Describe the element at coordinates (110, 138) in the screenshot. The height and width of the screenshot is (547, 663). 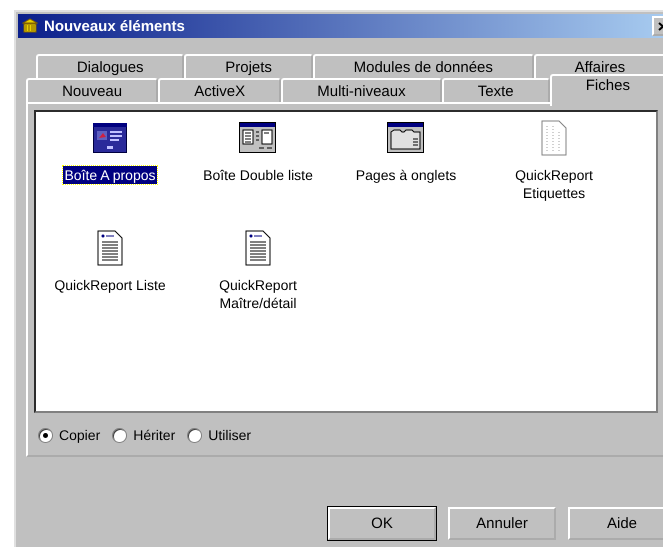
I see `about-box-icon` at that location.